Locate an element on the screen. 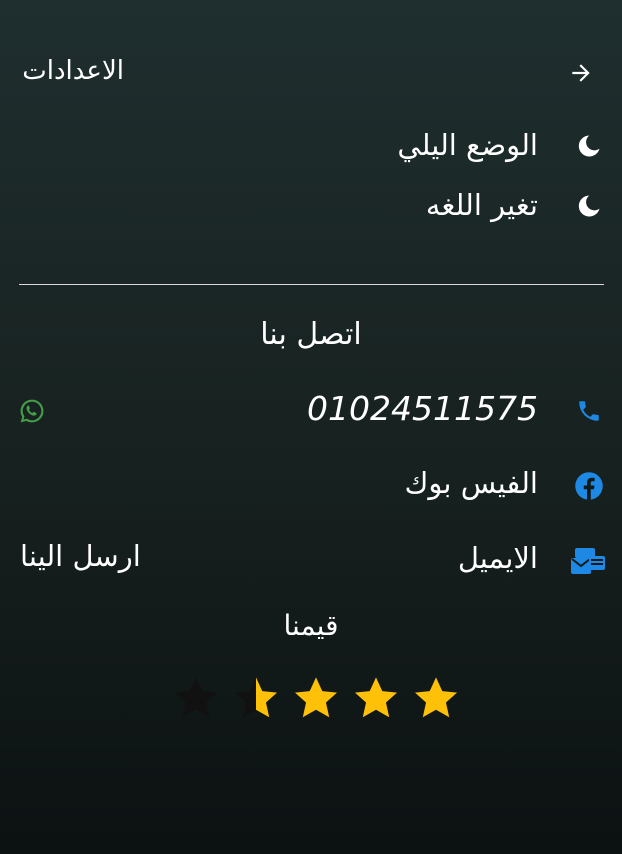 This screenshot has height=854, width=622. star-rating is located at coordinates (310, 698).